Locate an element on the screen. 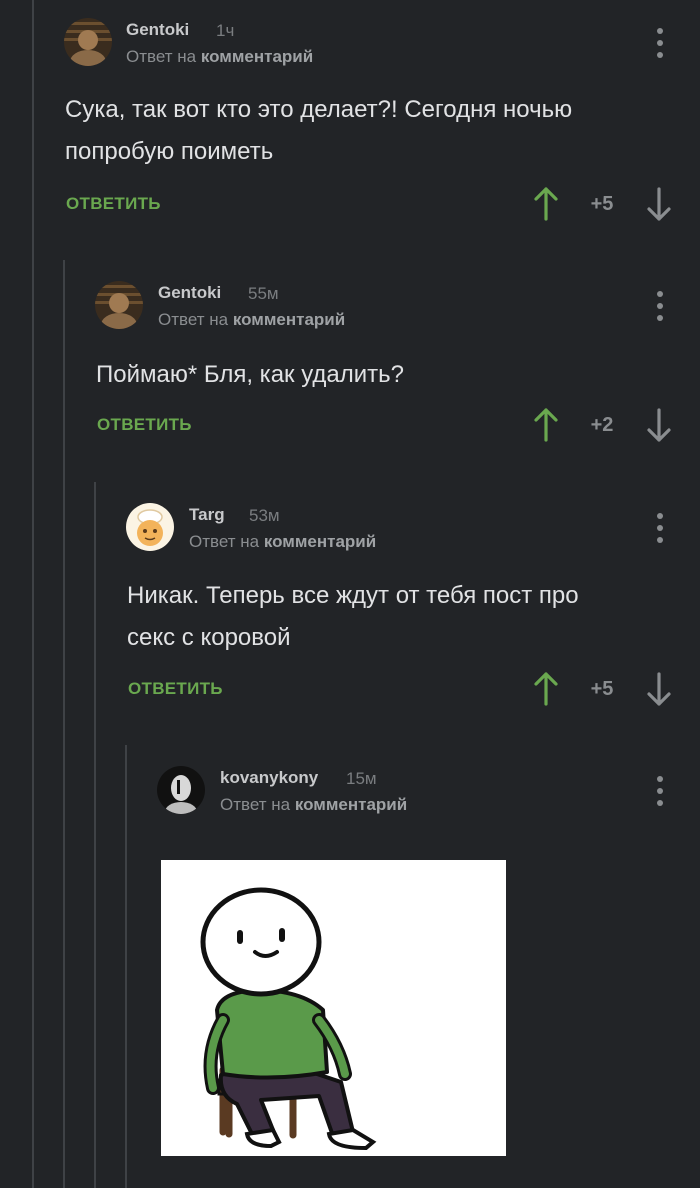 This screenshot has width=700, height=1188. comment-time: 15м is located at coordinates (361, 778).